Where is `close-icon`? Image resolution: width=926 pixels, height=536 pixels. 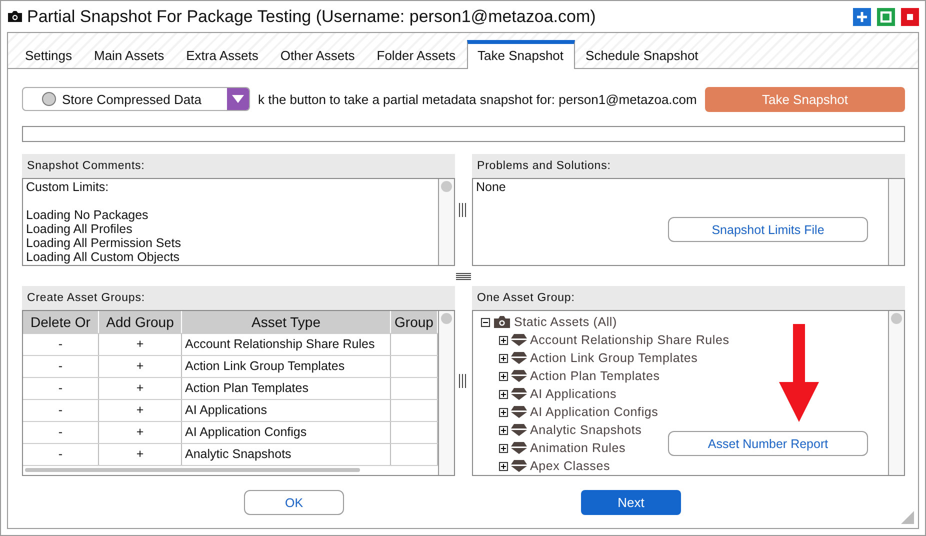 close-icon is located at coordinates (910, 17).